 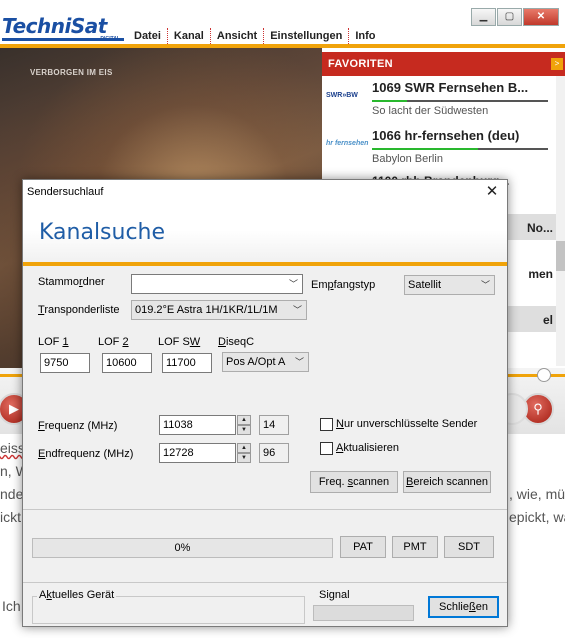 I want to click on current-device-group: Aktuelles Gerät, so click(x=168, y=606).